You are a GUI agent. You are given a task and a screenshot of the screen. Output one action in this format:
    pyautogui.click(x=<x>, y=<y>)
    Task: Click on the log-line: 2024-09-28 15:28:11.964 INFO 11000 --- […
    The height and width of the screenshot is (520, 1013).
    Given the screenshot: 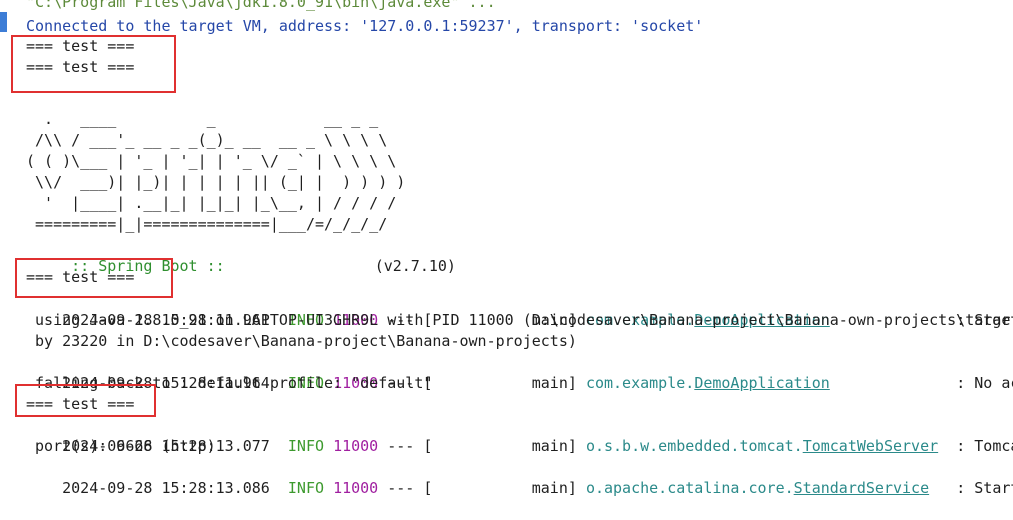 What is the action you would take?
    pyautogui.click(x=519, y=372)
    